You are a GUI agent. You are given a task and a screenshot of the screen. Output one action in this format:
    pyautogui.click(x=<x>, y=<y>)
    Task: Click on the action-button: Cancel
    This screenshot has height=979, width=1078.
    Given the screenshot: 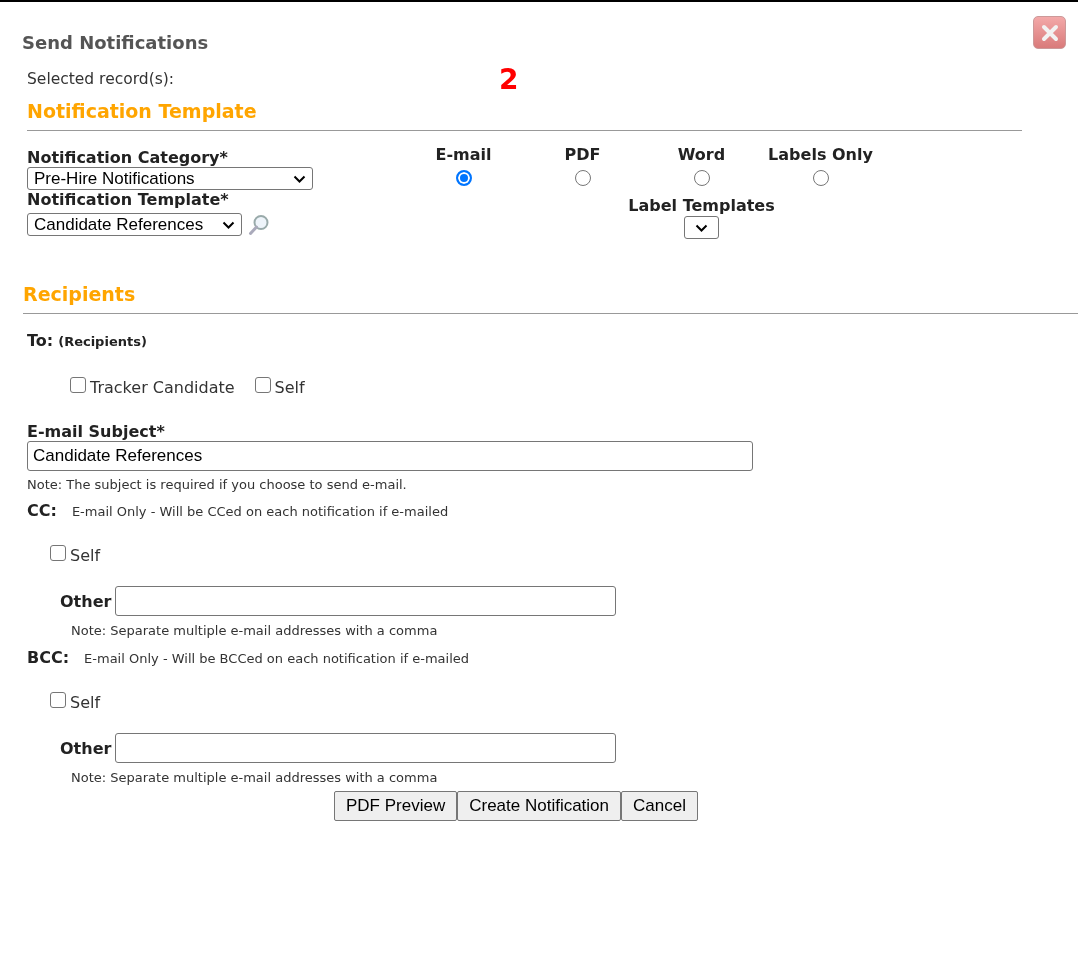 What is the action you would take?
    pyautogui.click(x=659, y=806)
    